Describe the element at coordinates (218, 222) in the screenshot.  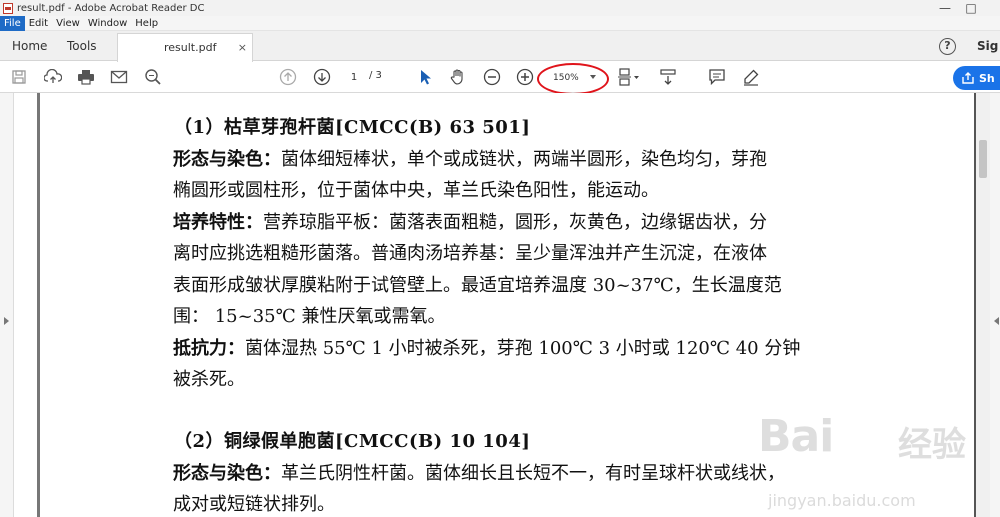
I see `paragraph-label: 培养特性：` at that location.